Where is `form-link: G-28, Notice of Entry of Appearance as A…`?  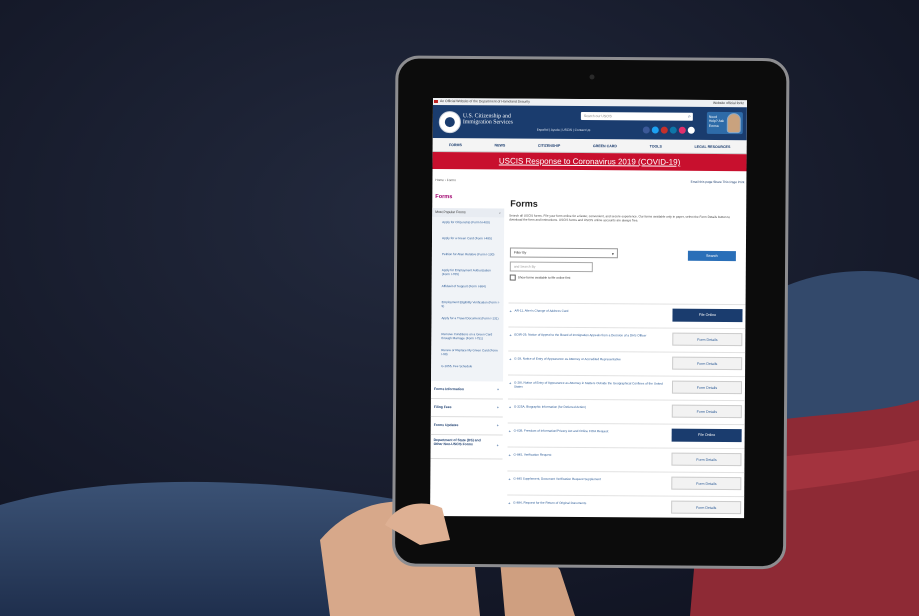 form-link: G-28, Notice of Entry of Appearance as A… is located at coordinates (589, 359).